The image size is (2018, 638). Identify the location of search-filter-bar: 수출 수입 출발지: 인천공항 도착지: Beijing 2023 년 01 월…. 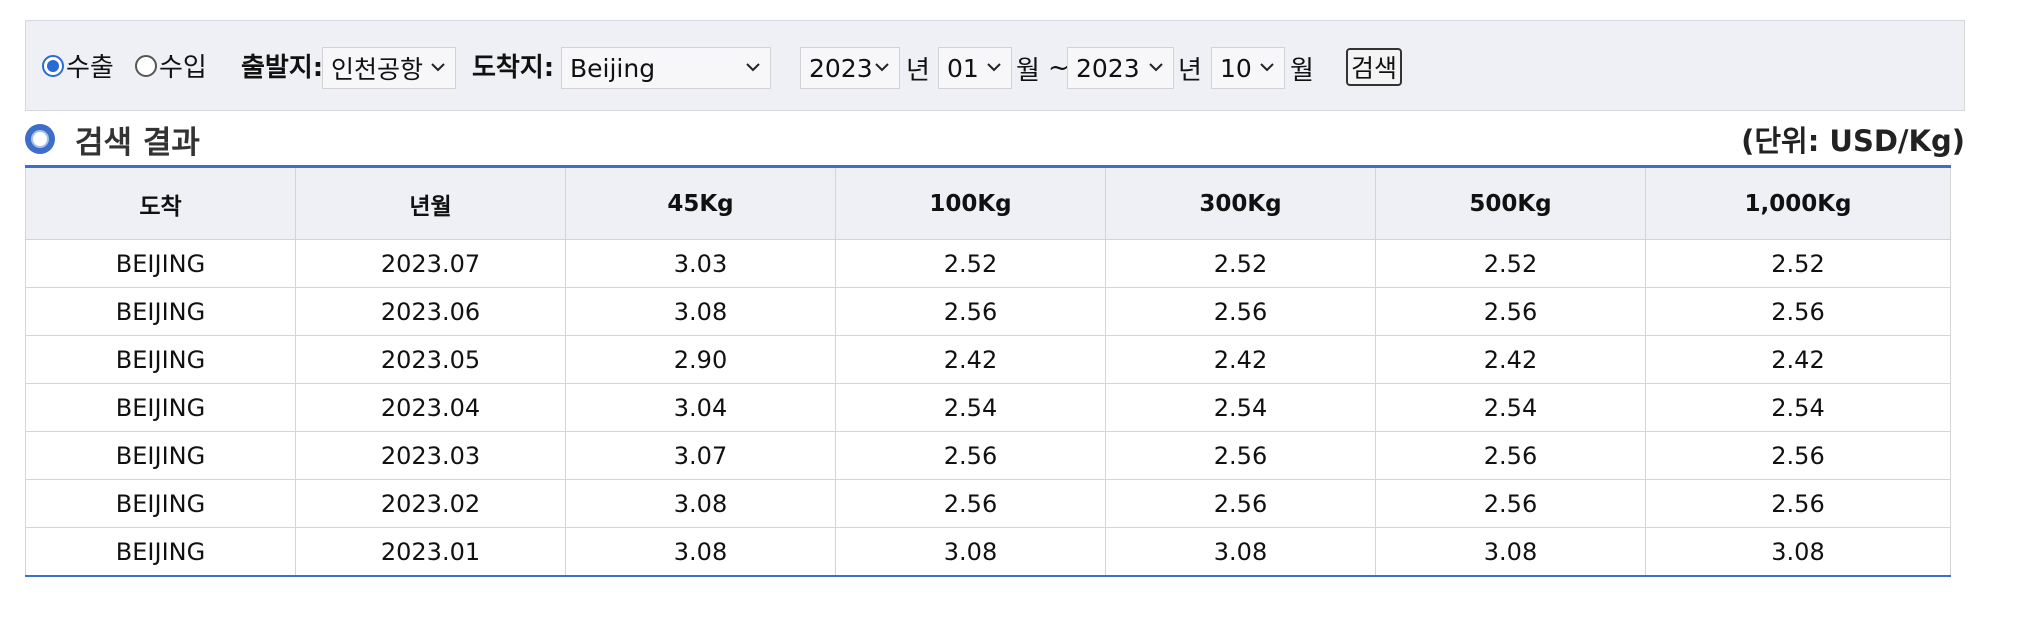
(995, 65).